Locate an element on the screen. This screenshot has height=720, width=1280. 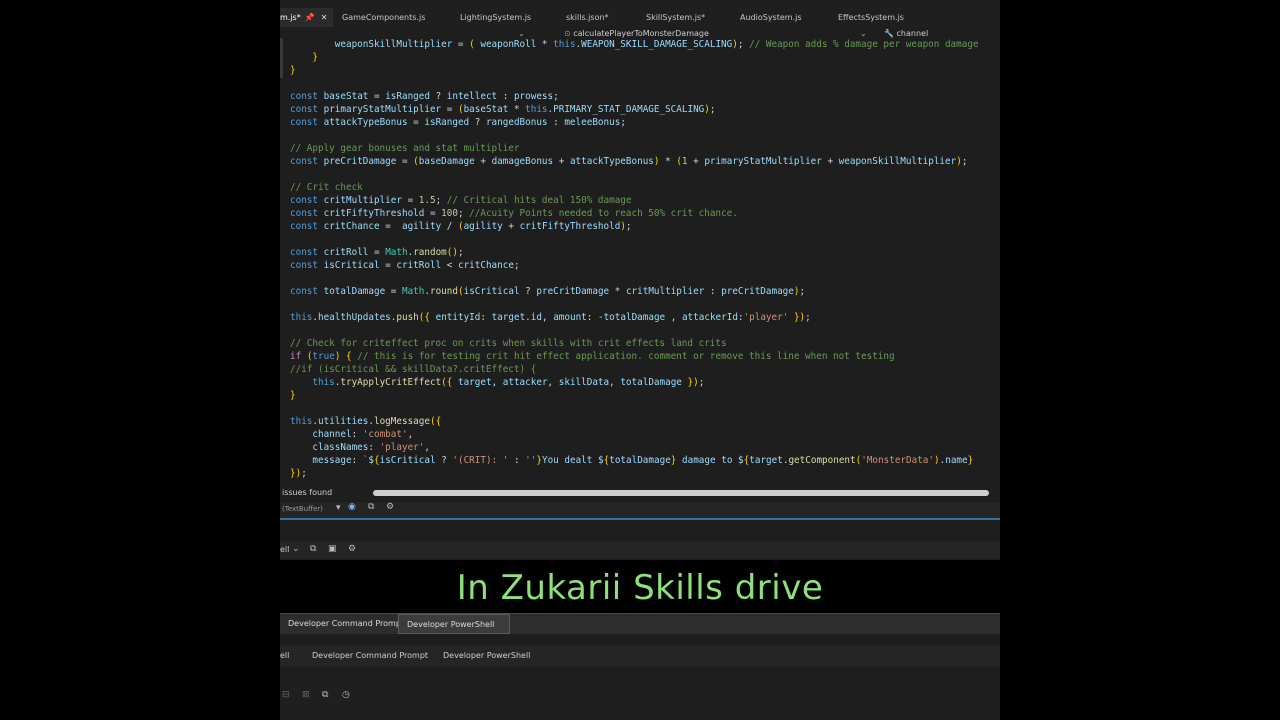
tab-label: Developer PowerShell is located at coordinates (451, 624).